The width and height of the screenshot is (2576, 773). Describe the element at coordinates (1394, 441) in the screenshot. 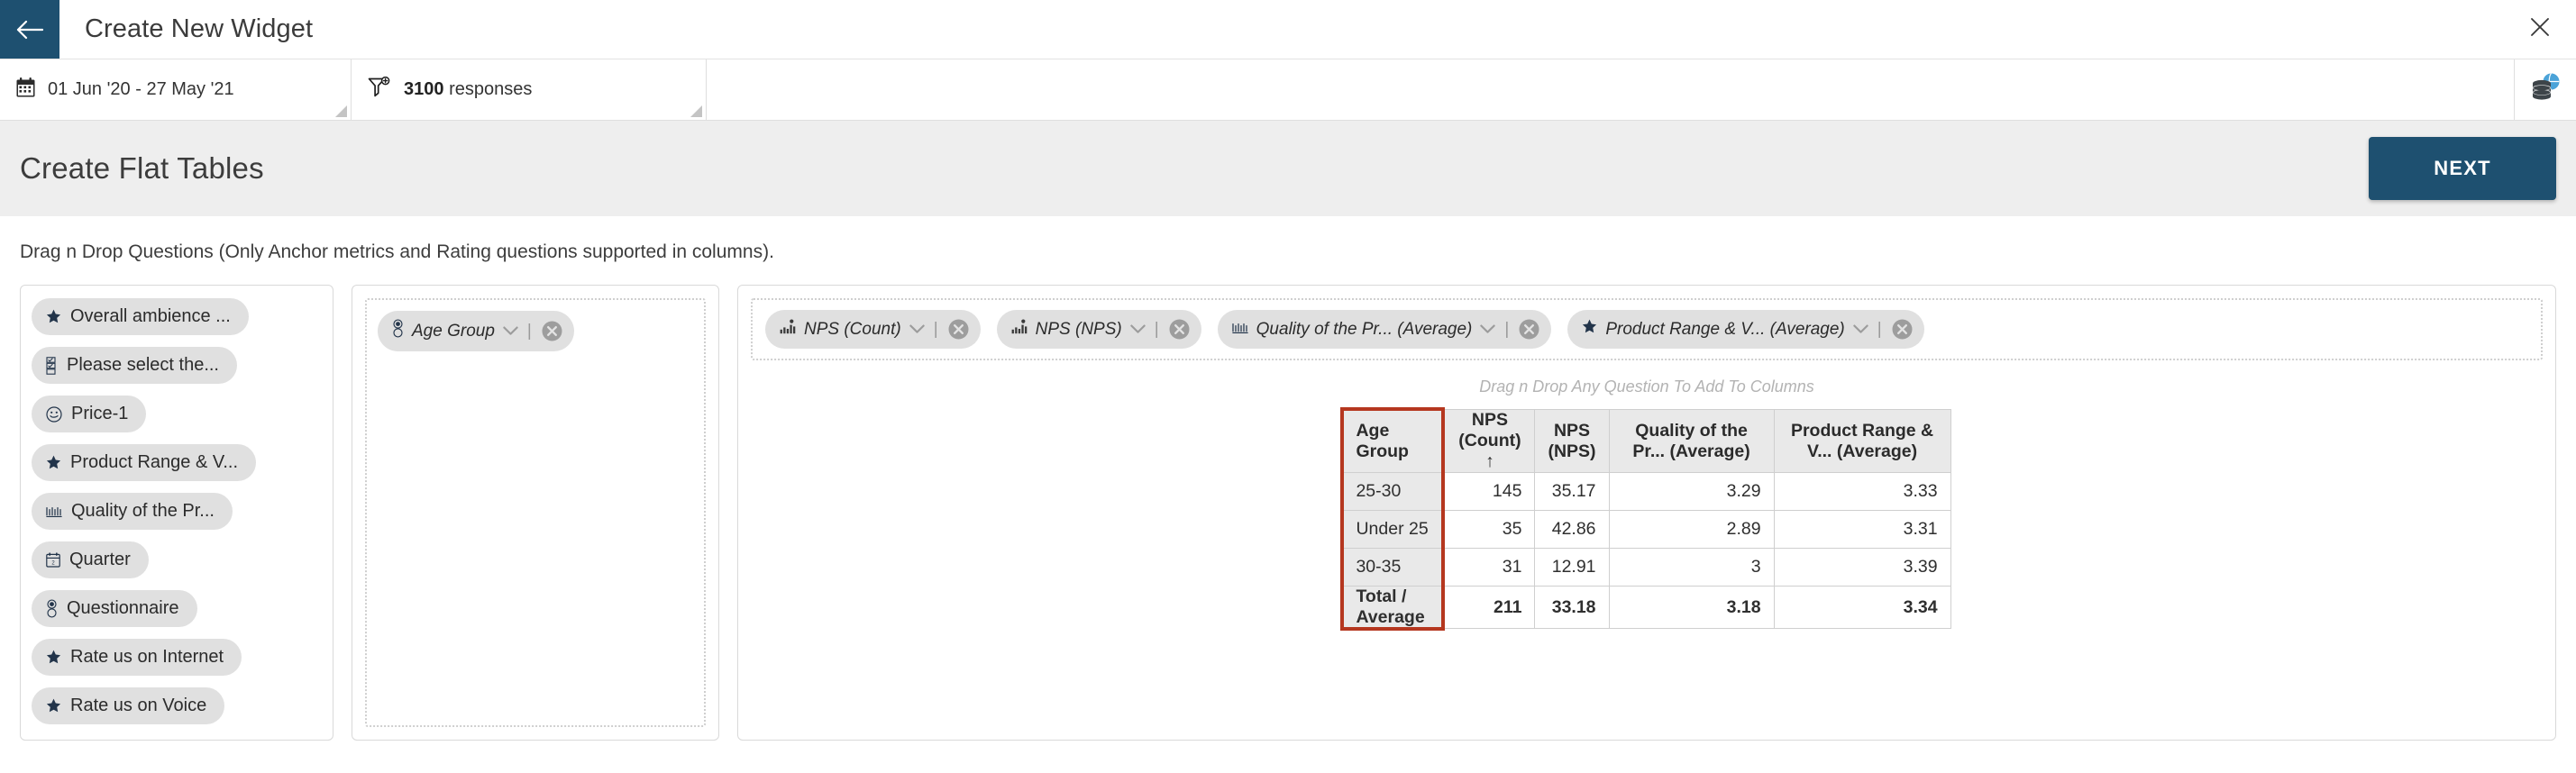

I see `preview-header-cell: Age Group` at that location.